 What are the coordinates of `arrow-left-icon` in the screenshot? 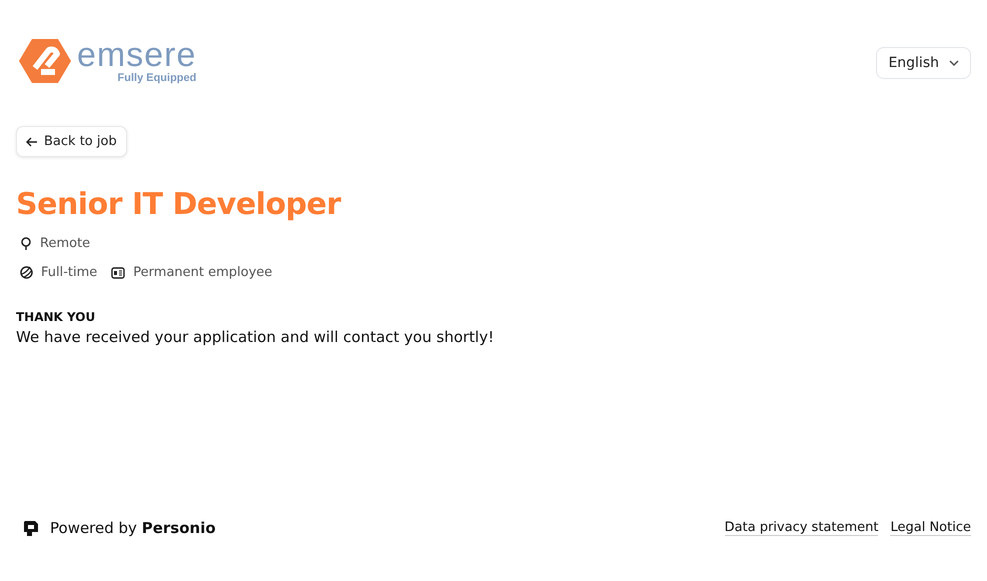 It's located at (32, 141).